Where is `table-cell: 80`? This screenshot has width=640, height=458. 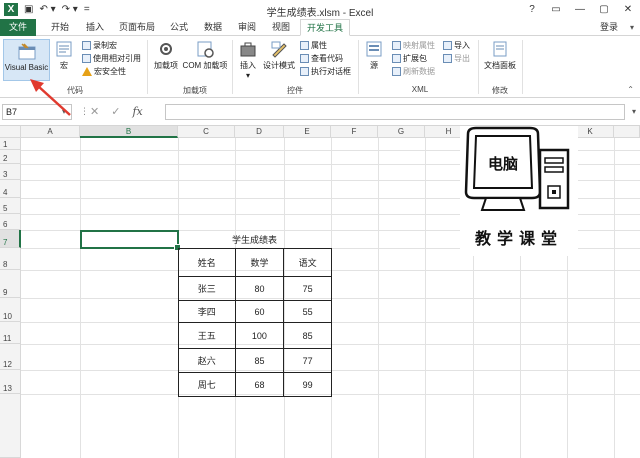 table-cell: 80 is located at coordinates (259, 288).